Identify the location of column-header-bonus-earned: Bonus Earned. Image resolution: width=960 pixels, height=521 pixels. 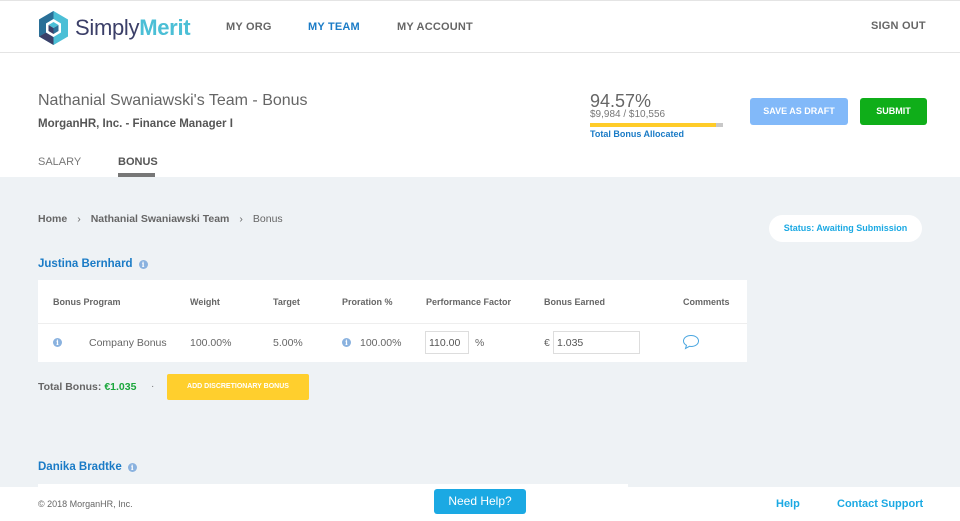
(575, 302).